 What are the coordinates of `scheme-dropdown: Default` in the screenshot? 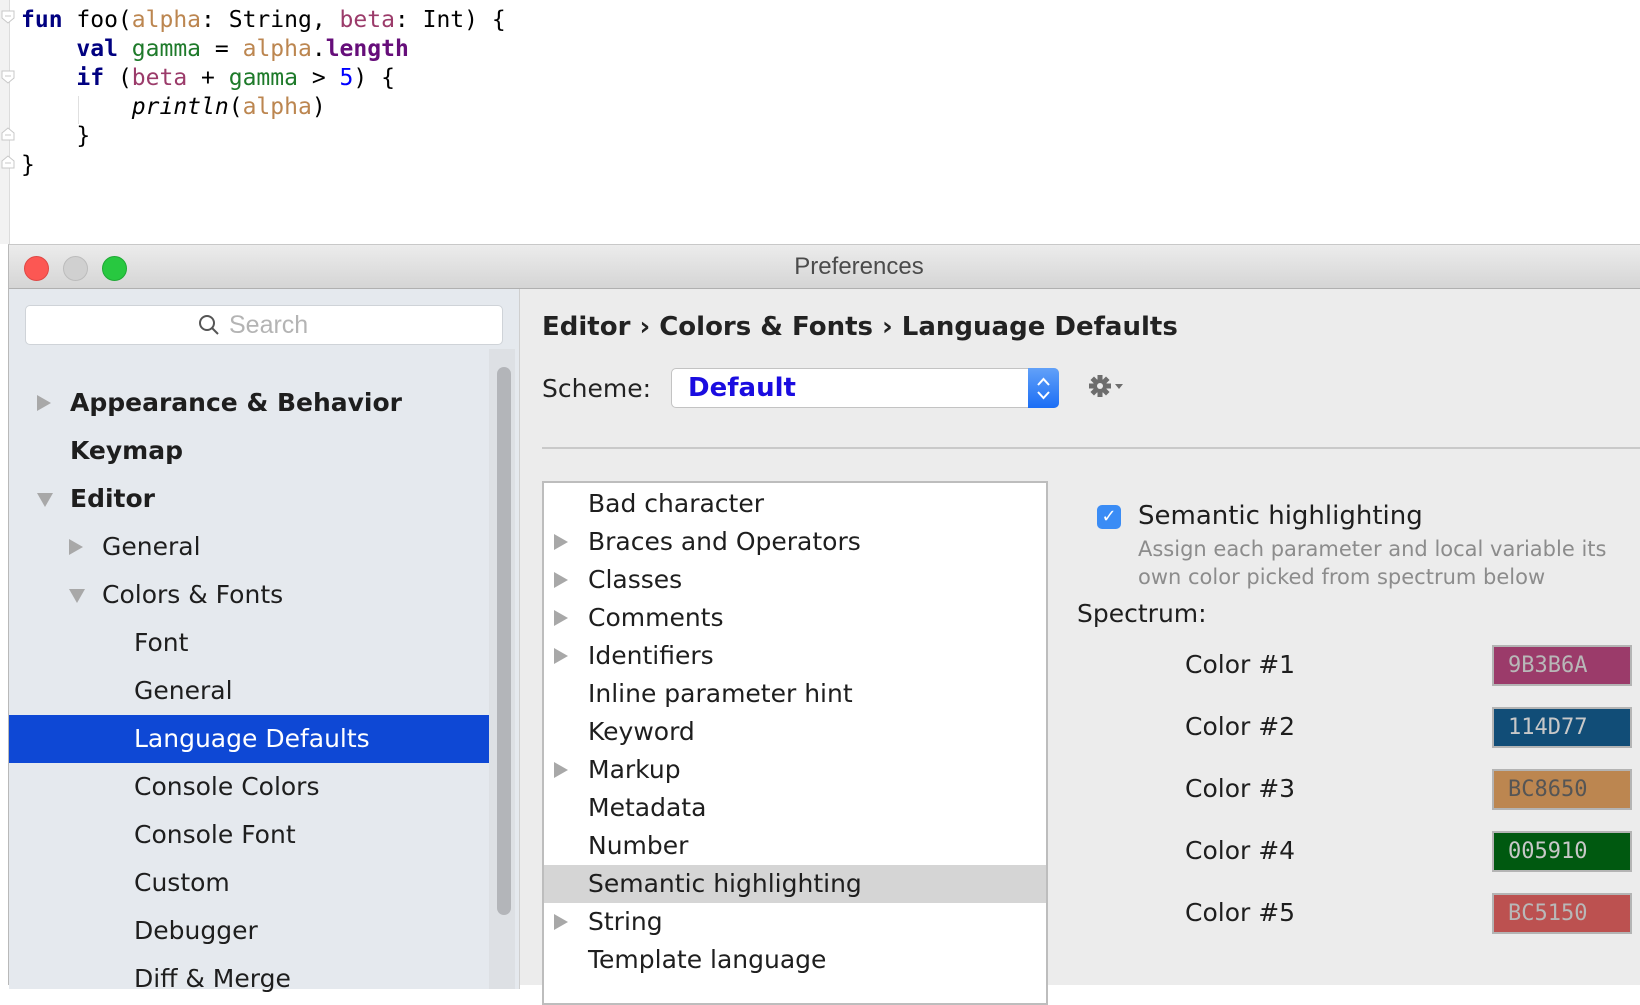 It's located at (865, 388).